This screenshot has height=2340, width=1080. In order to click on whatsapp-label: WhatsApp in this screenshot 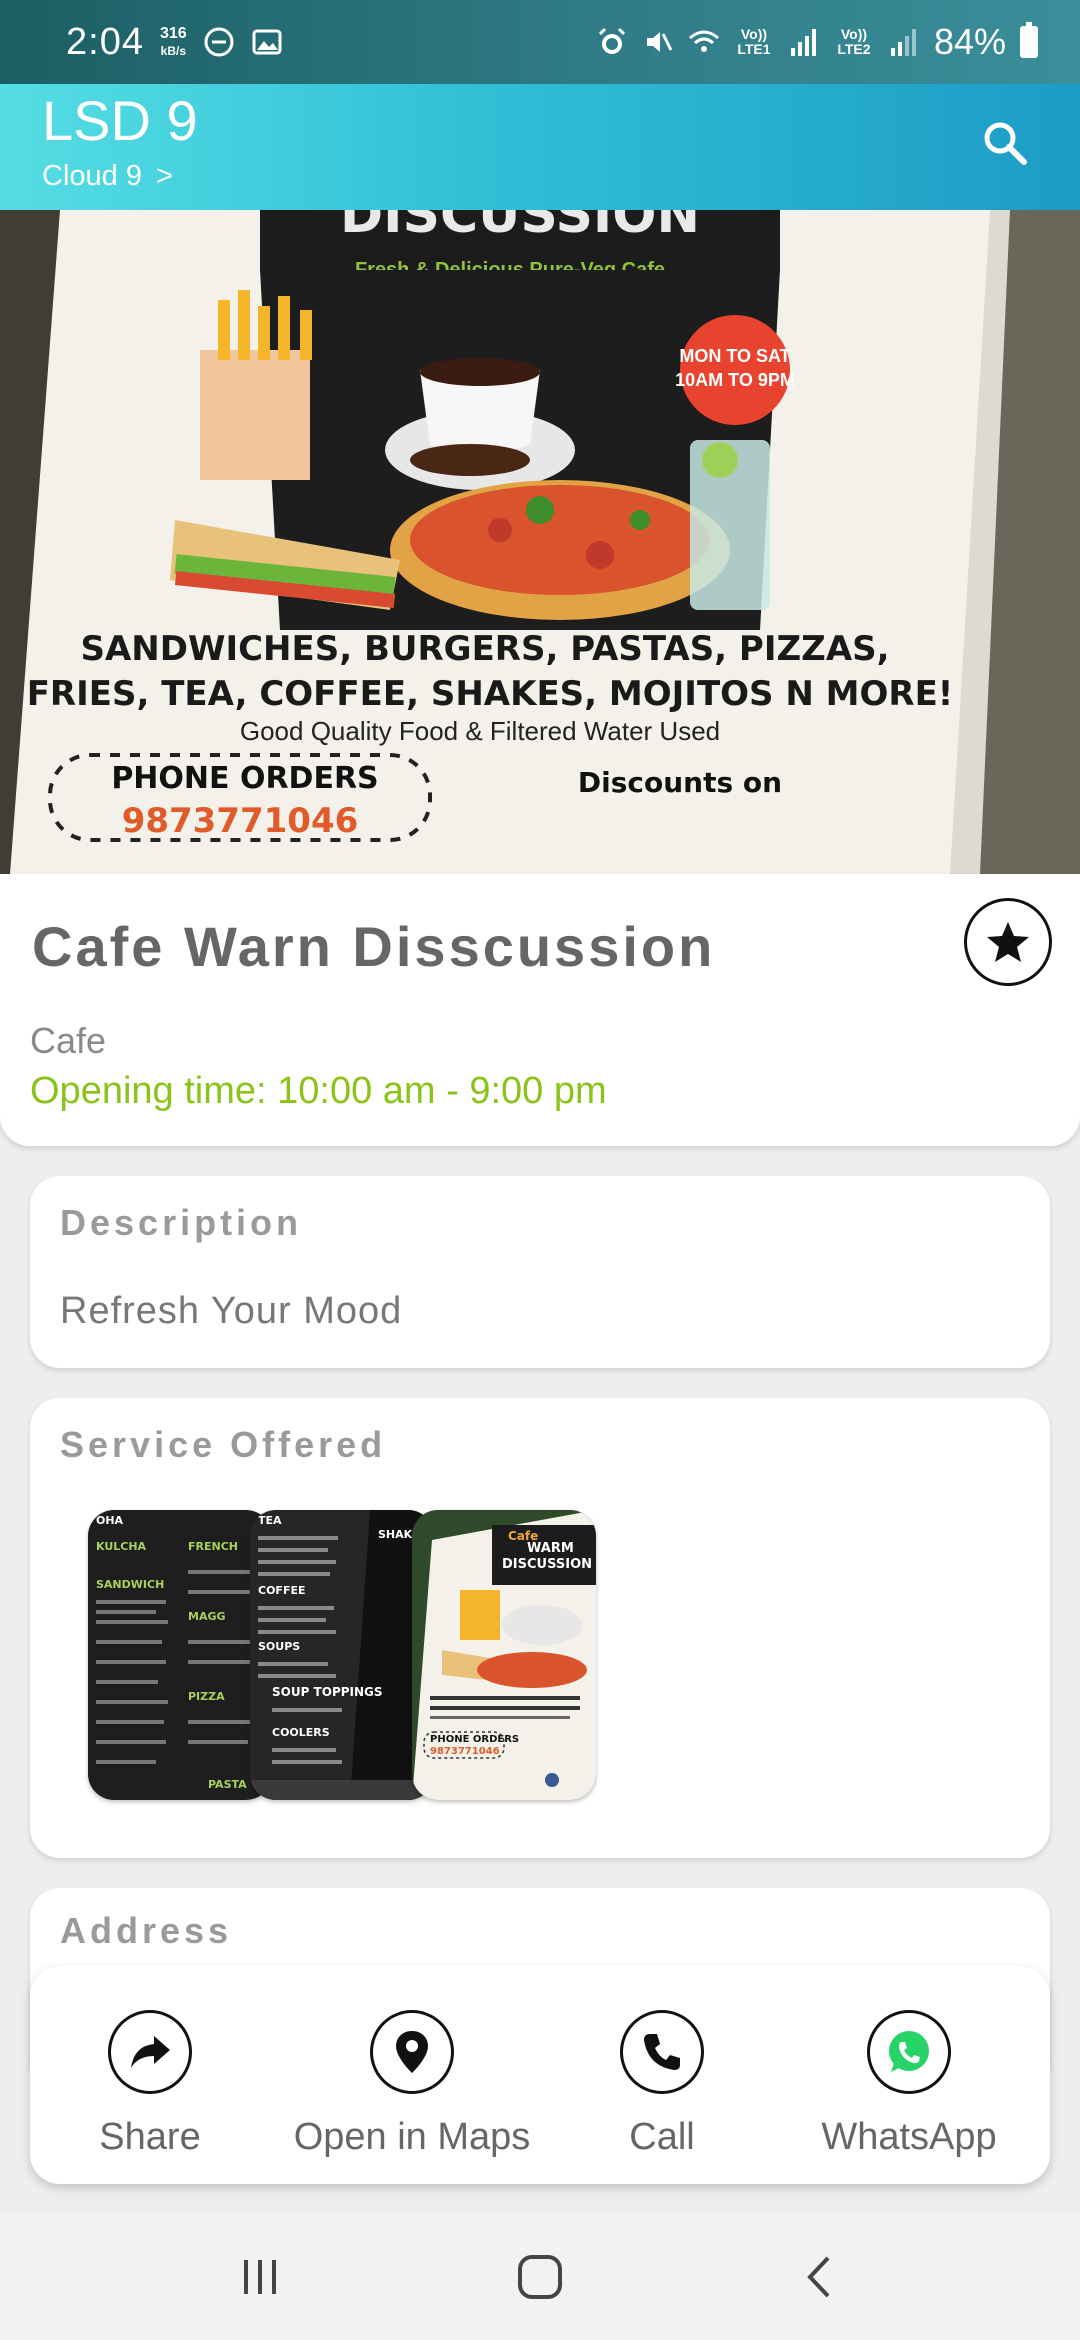, I will do `click(909, 2137)`.